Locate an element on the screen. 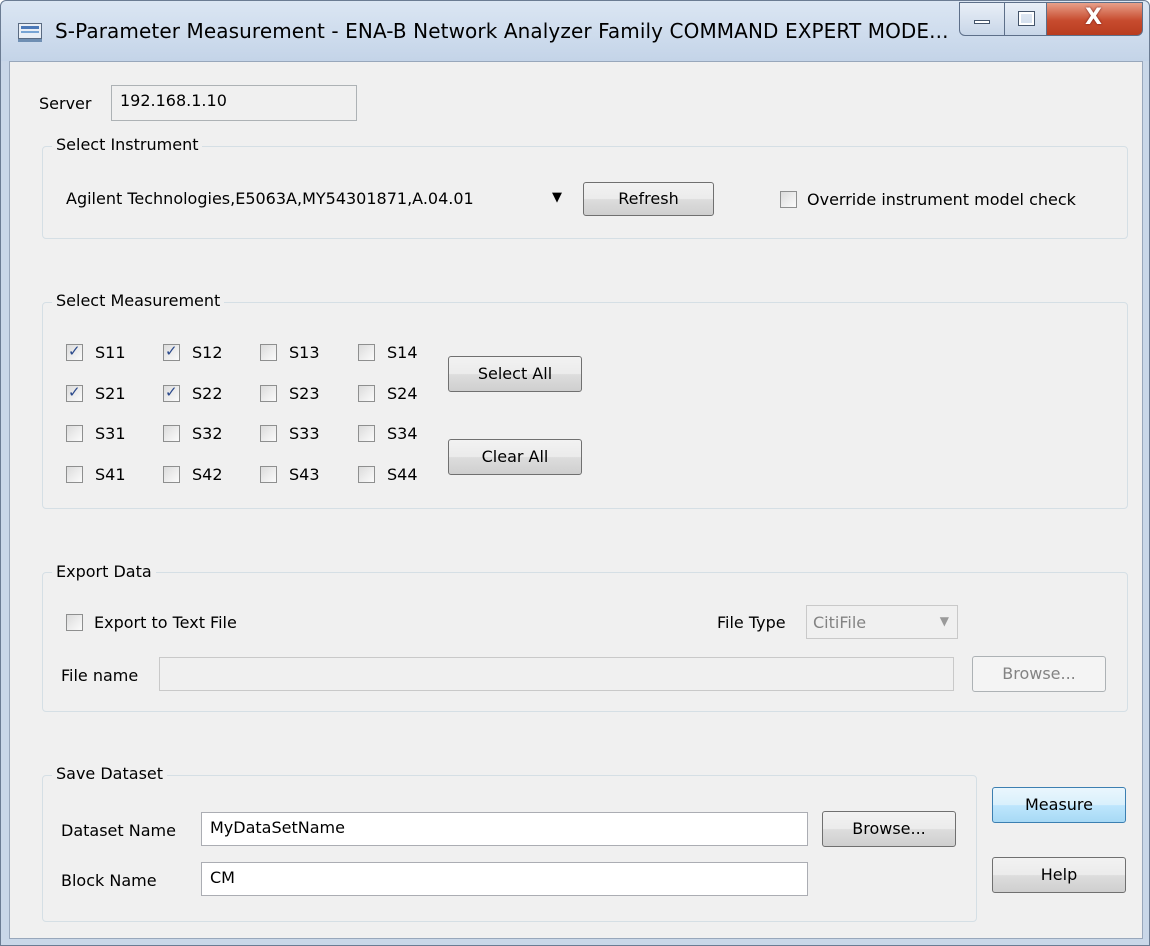 The width and height of the screenshot is (1150, 946). file-type-chevron-icon: ▼ is located at coordinates (944, 621).